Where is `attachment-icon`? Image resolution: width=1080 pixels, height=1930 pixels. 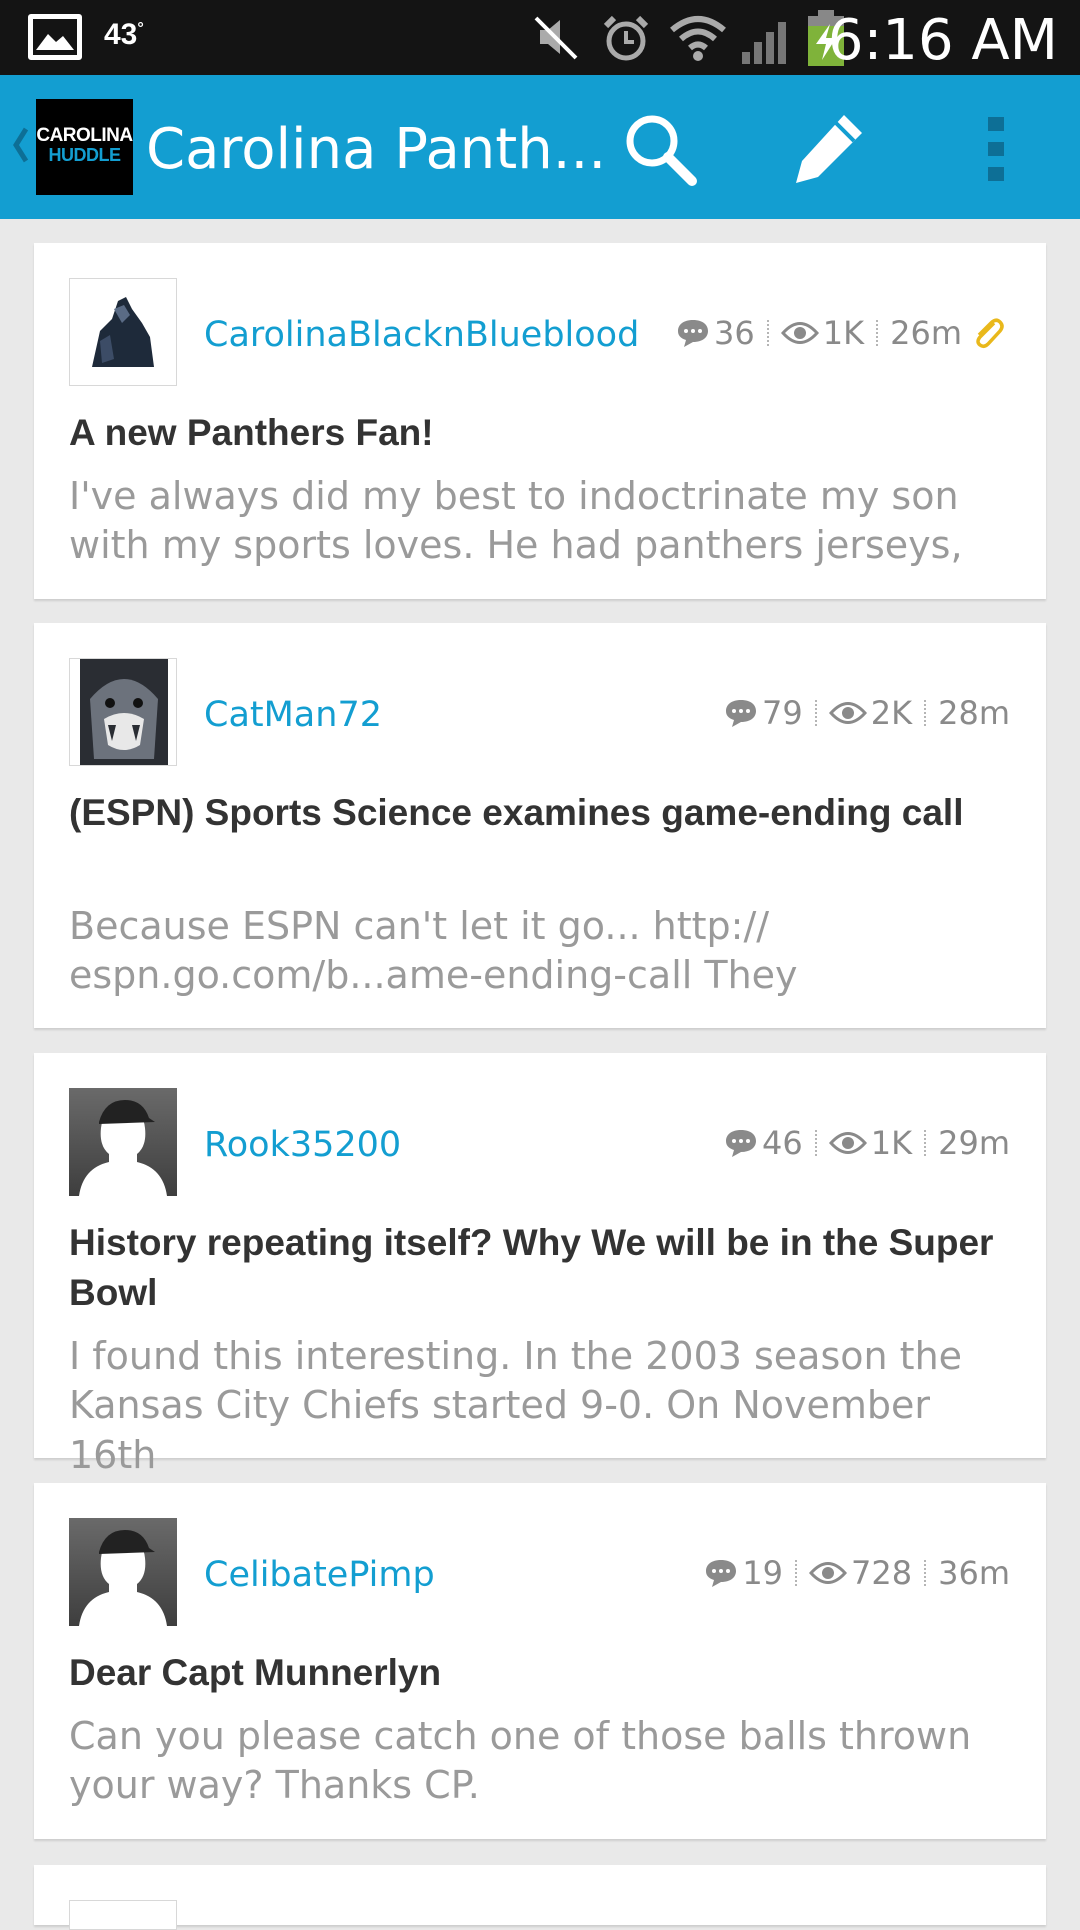
attachment-icon is located at coordinates (990, 333).